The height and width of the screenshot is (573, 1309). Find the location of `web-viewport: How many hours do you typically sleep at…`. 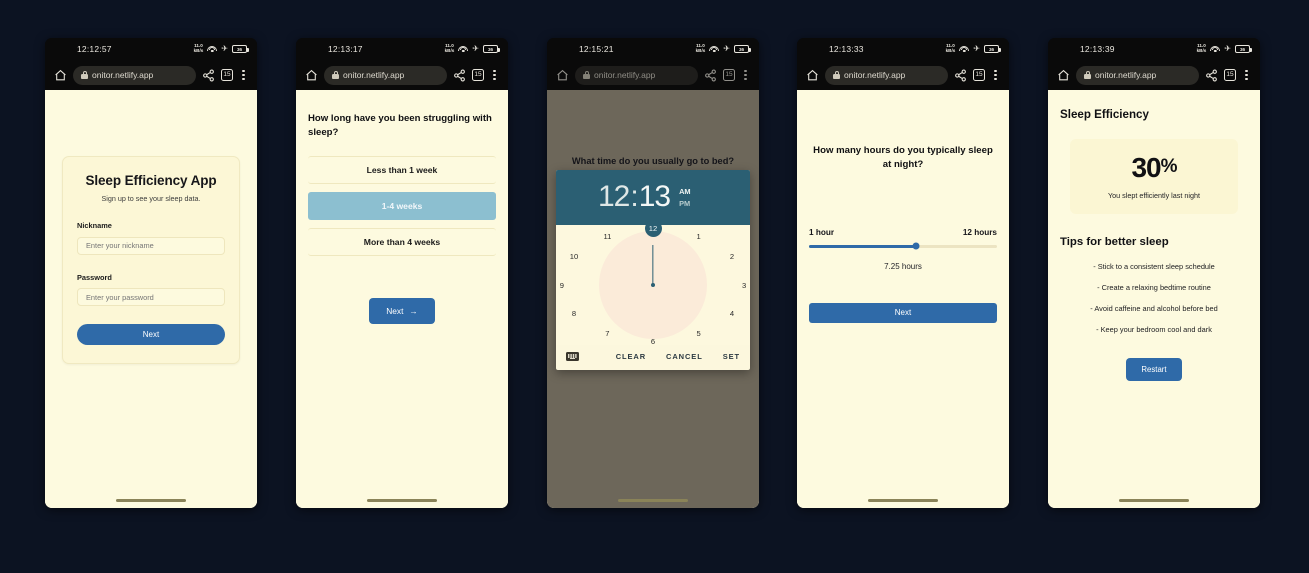

web-viewport: How many hours do you typically sleep at… is located at coordinates (903, 299).